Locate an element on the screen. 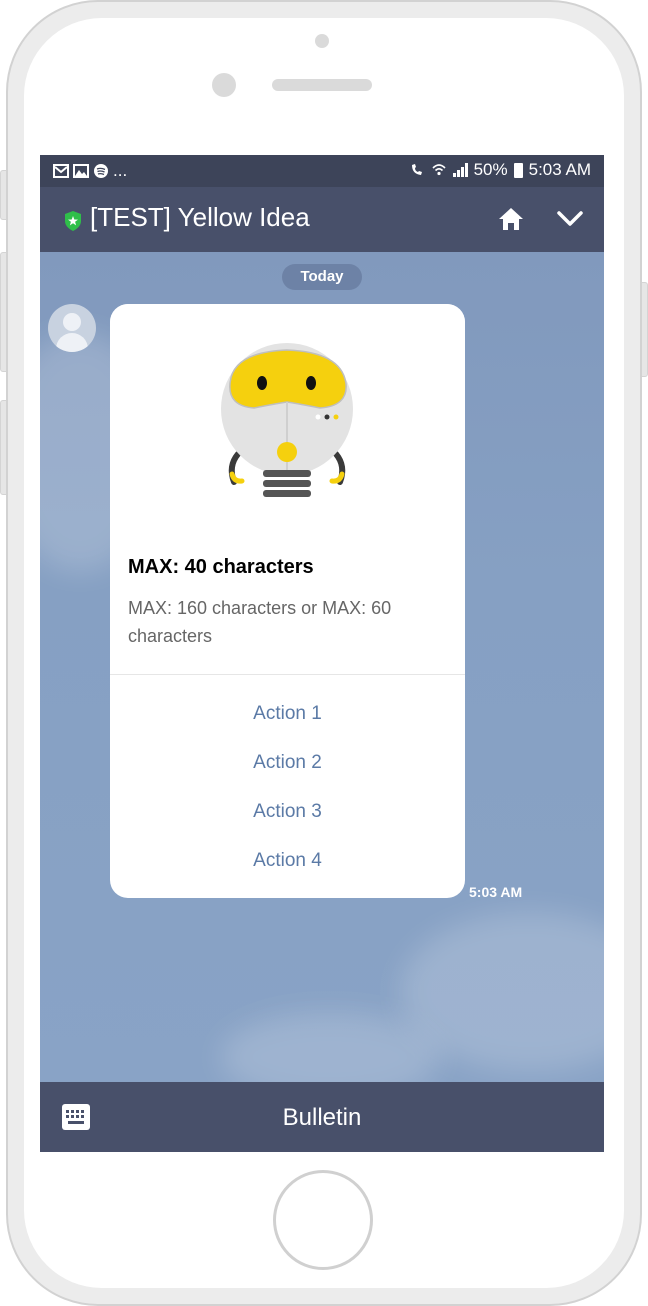  avatar-body is located at coordinates (72, 342).